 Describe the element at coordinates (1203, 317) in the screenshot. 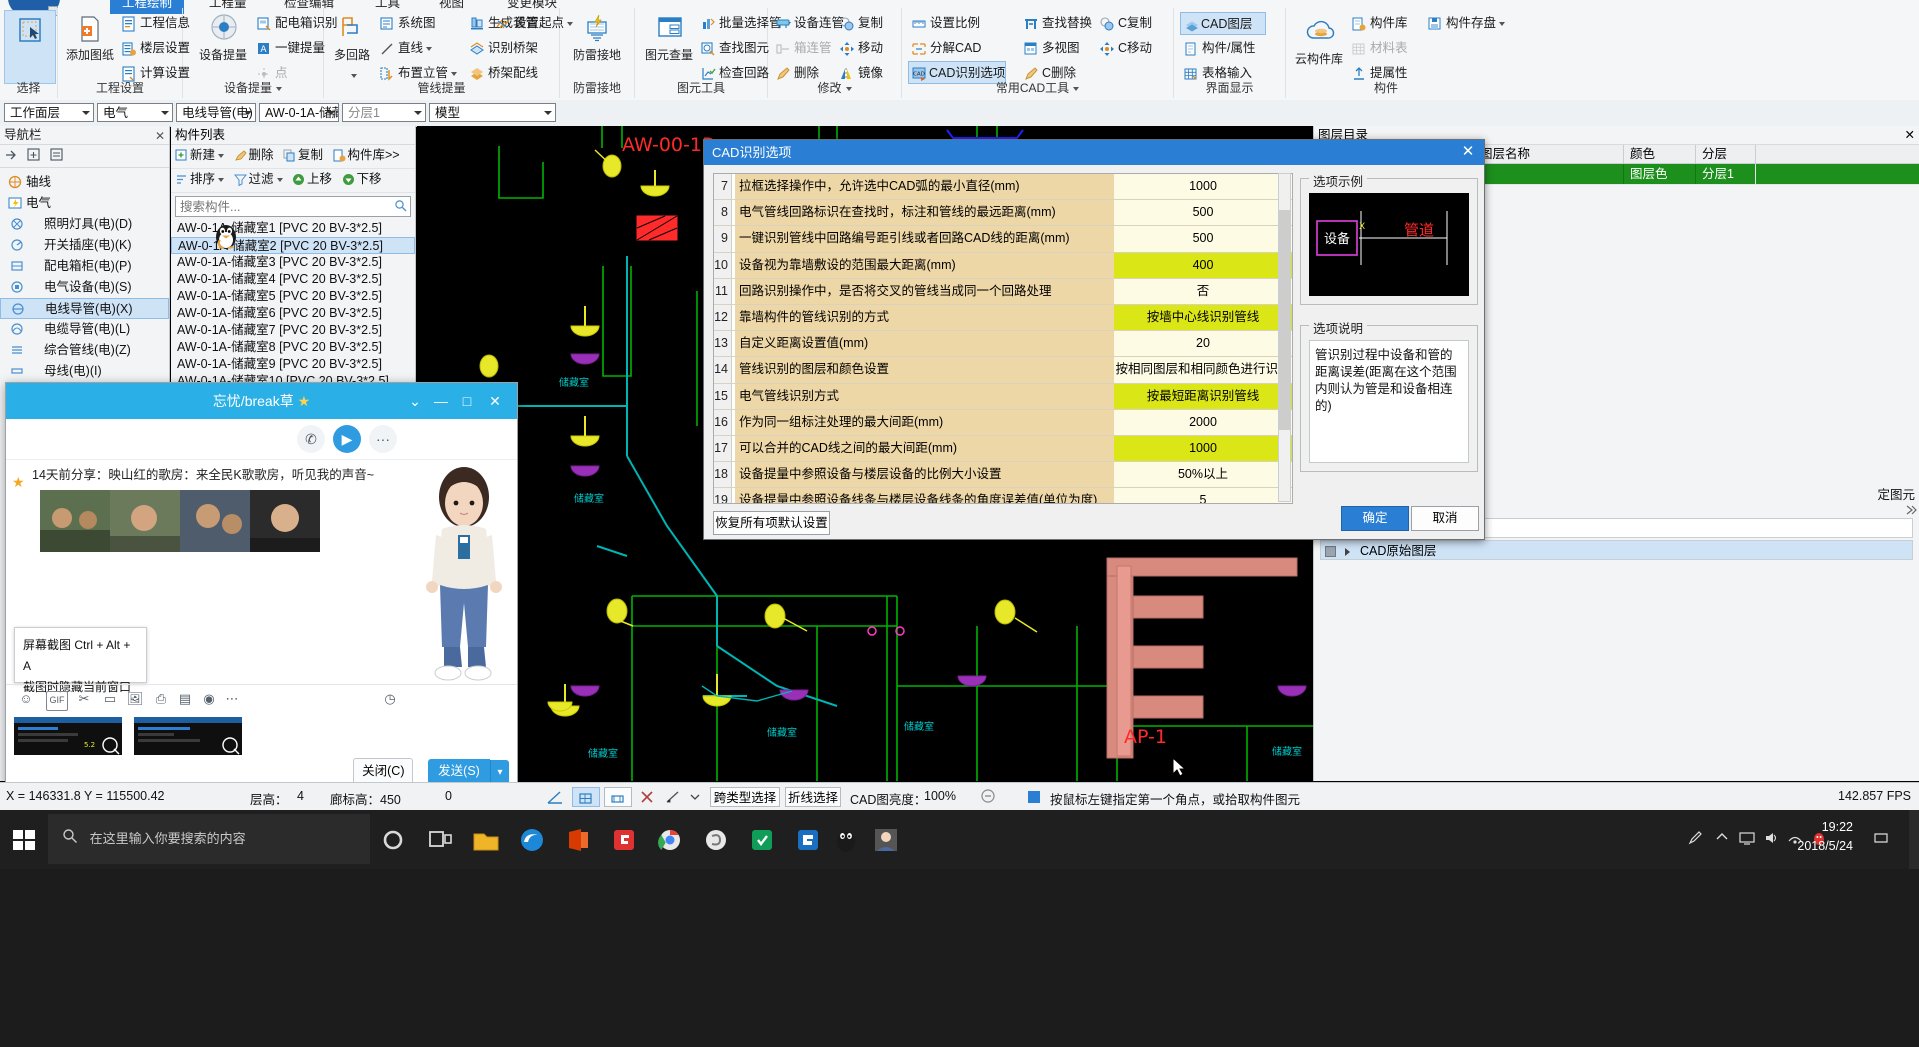

I see `row-value: 按墙中心线识别管线` at that location.